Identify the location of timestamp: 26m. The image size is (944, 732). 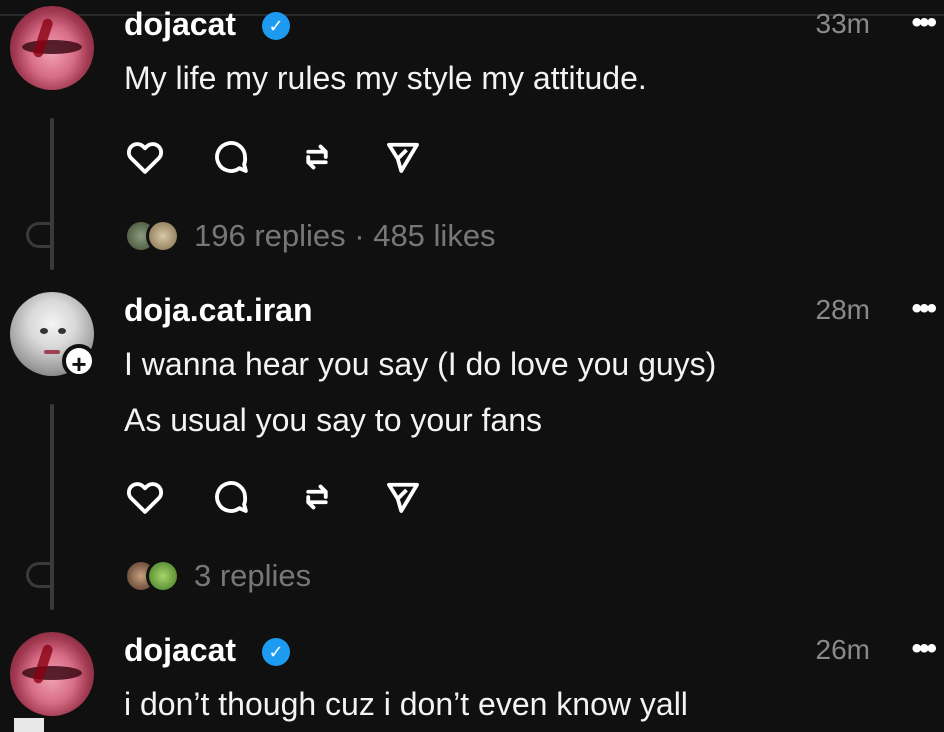
(842, 649).